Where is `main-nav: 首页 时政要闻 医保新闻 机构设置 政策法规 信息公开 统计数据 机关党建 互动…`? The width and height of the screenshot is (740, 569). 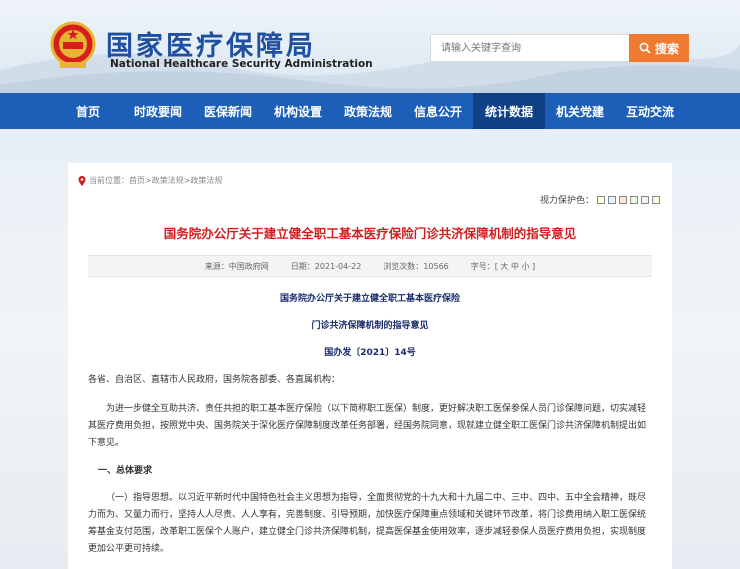 main-nav: 首页 时政要闻 医保新闻 机构设置 政策法规 信息公开 统计数据 机关党建 互动… is located at coordinates (370, 111).